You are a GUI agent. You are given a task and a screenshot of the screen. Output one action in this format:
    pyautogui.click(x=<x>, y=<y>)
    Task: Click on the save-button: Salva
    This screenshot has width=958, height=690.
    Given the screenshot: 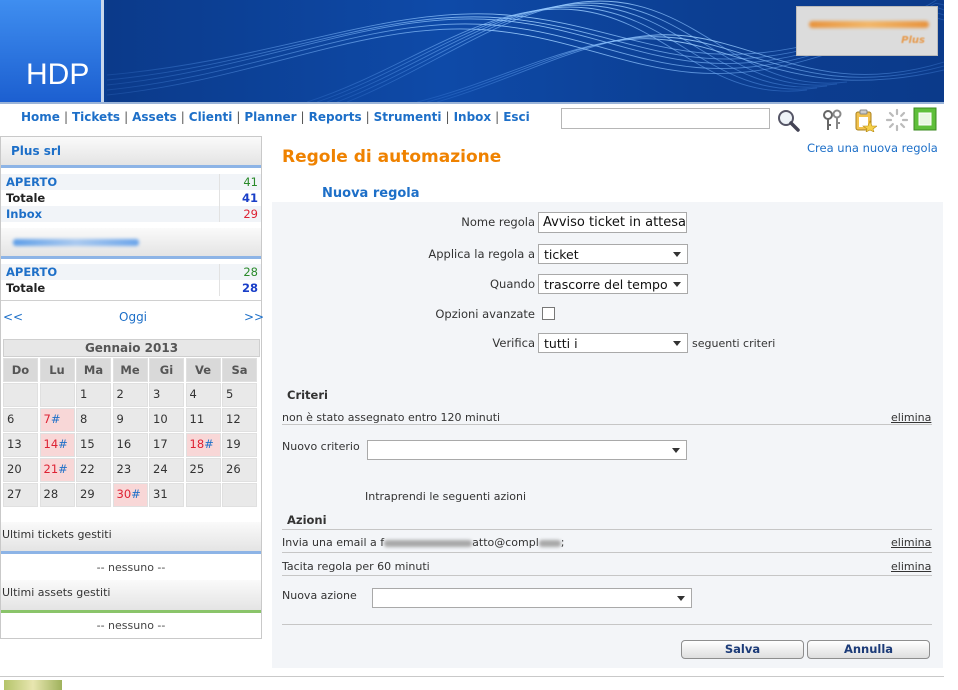 What is the action you would take?
    pyautogui.click(x=742, y=649)
    